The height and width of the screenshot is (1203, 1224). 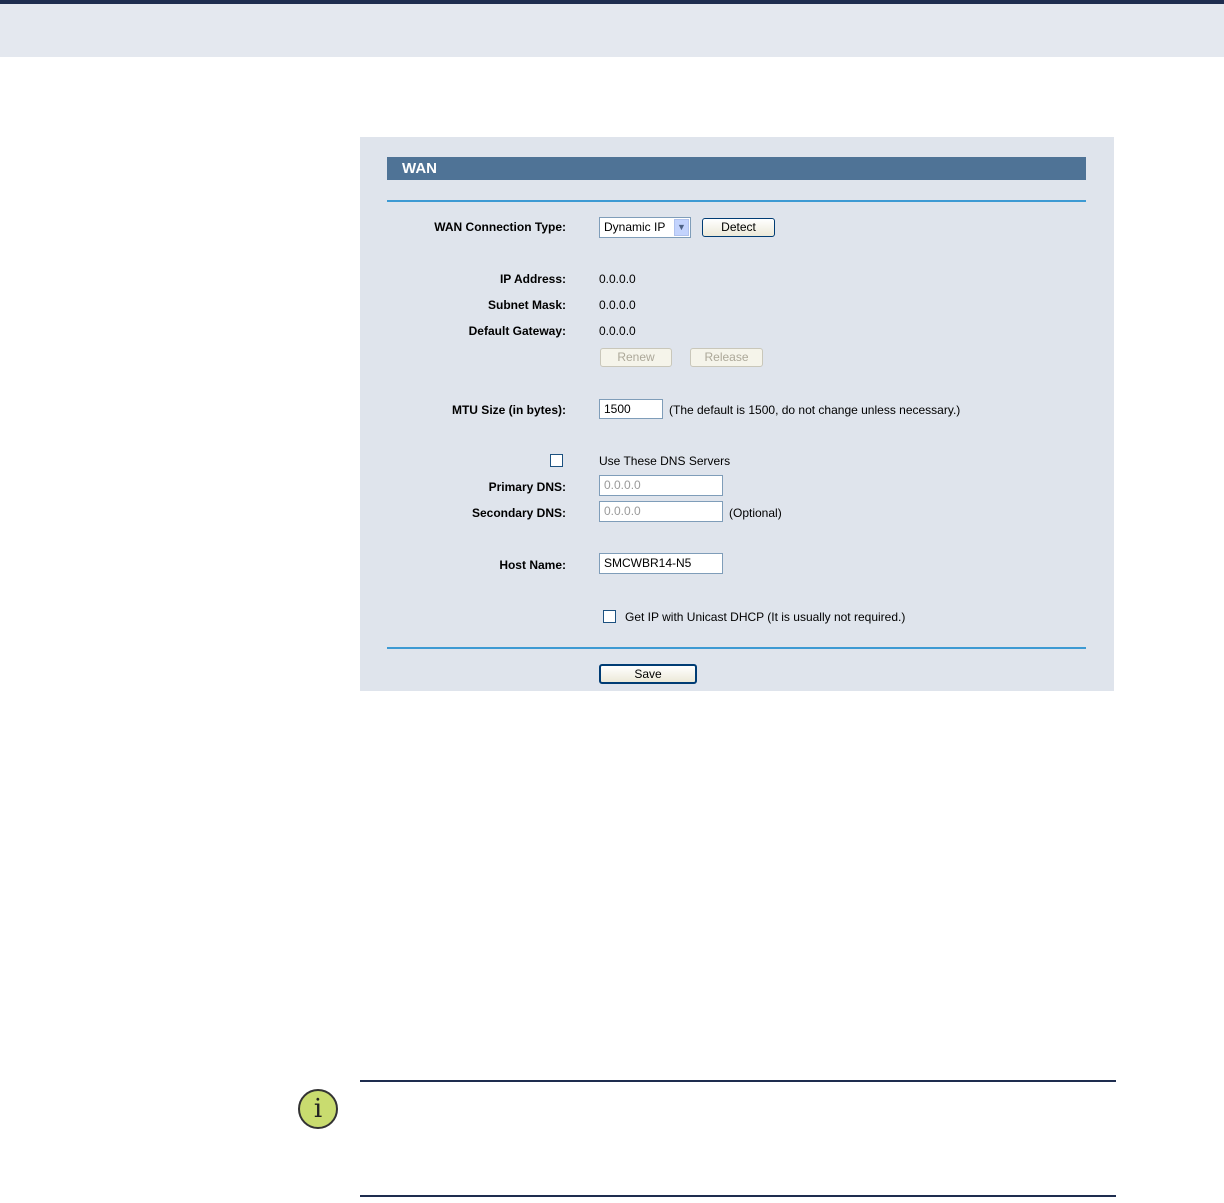 I want to click on header-band, so click(x=612, y=30).